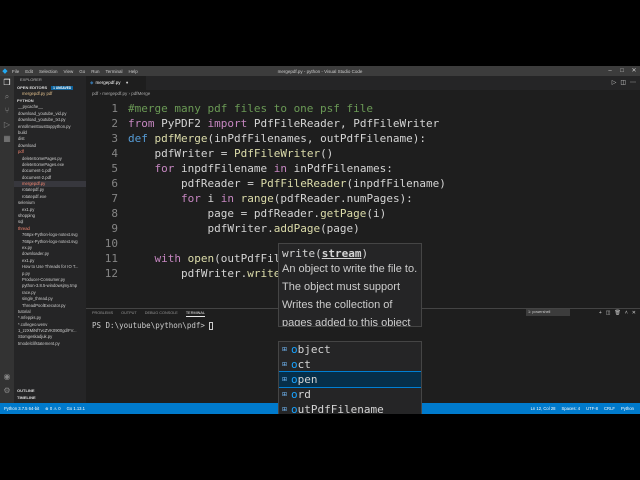 This screenshot has height=480, width=640. Describe the element at coordinates (7, 239) in the screenshot. I see `activity-bar: ❐ ⌕ ⑂ ▷ ▦ ◉ ⚙` at that location.